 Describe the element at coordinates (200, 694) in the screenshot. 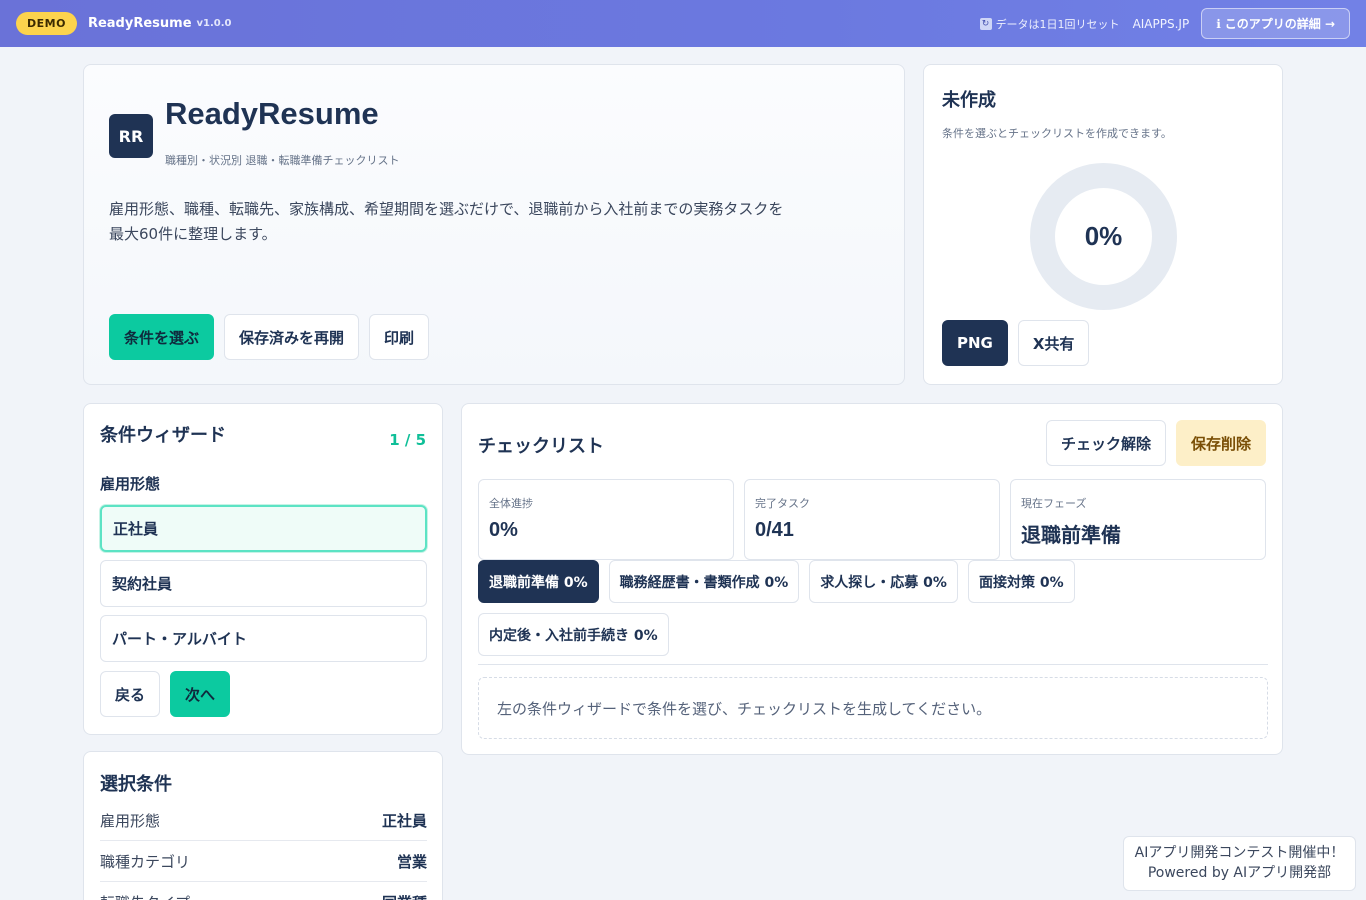

I see `wizard-next-button: 次へ` at that location.